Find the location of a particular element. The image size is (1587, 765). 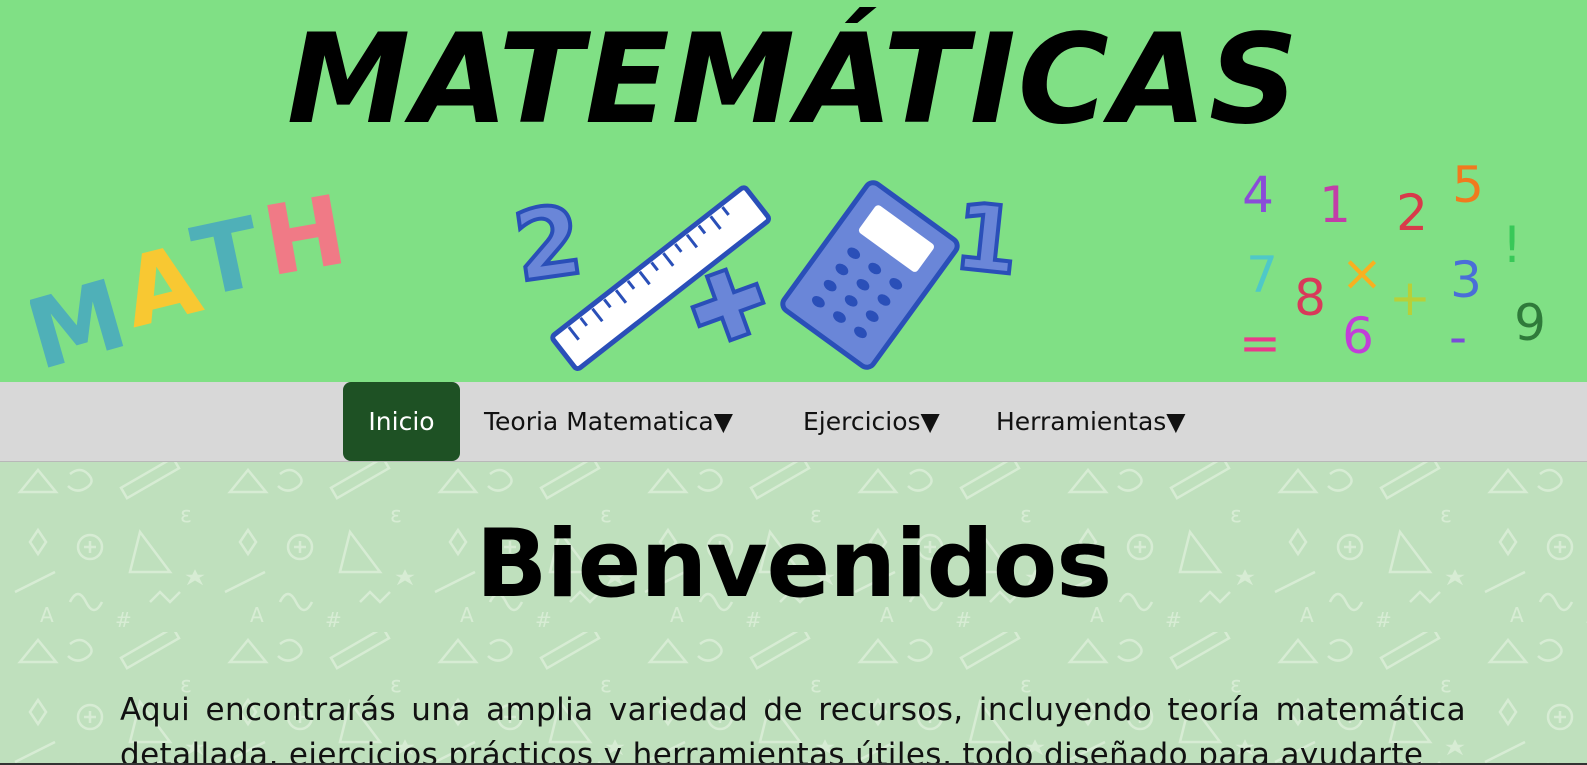

nav-inicio: Inicio is located at coordinates (401, 421).